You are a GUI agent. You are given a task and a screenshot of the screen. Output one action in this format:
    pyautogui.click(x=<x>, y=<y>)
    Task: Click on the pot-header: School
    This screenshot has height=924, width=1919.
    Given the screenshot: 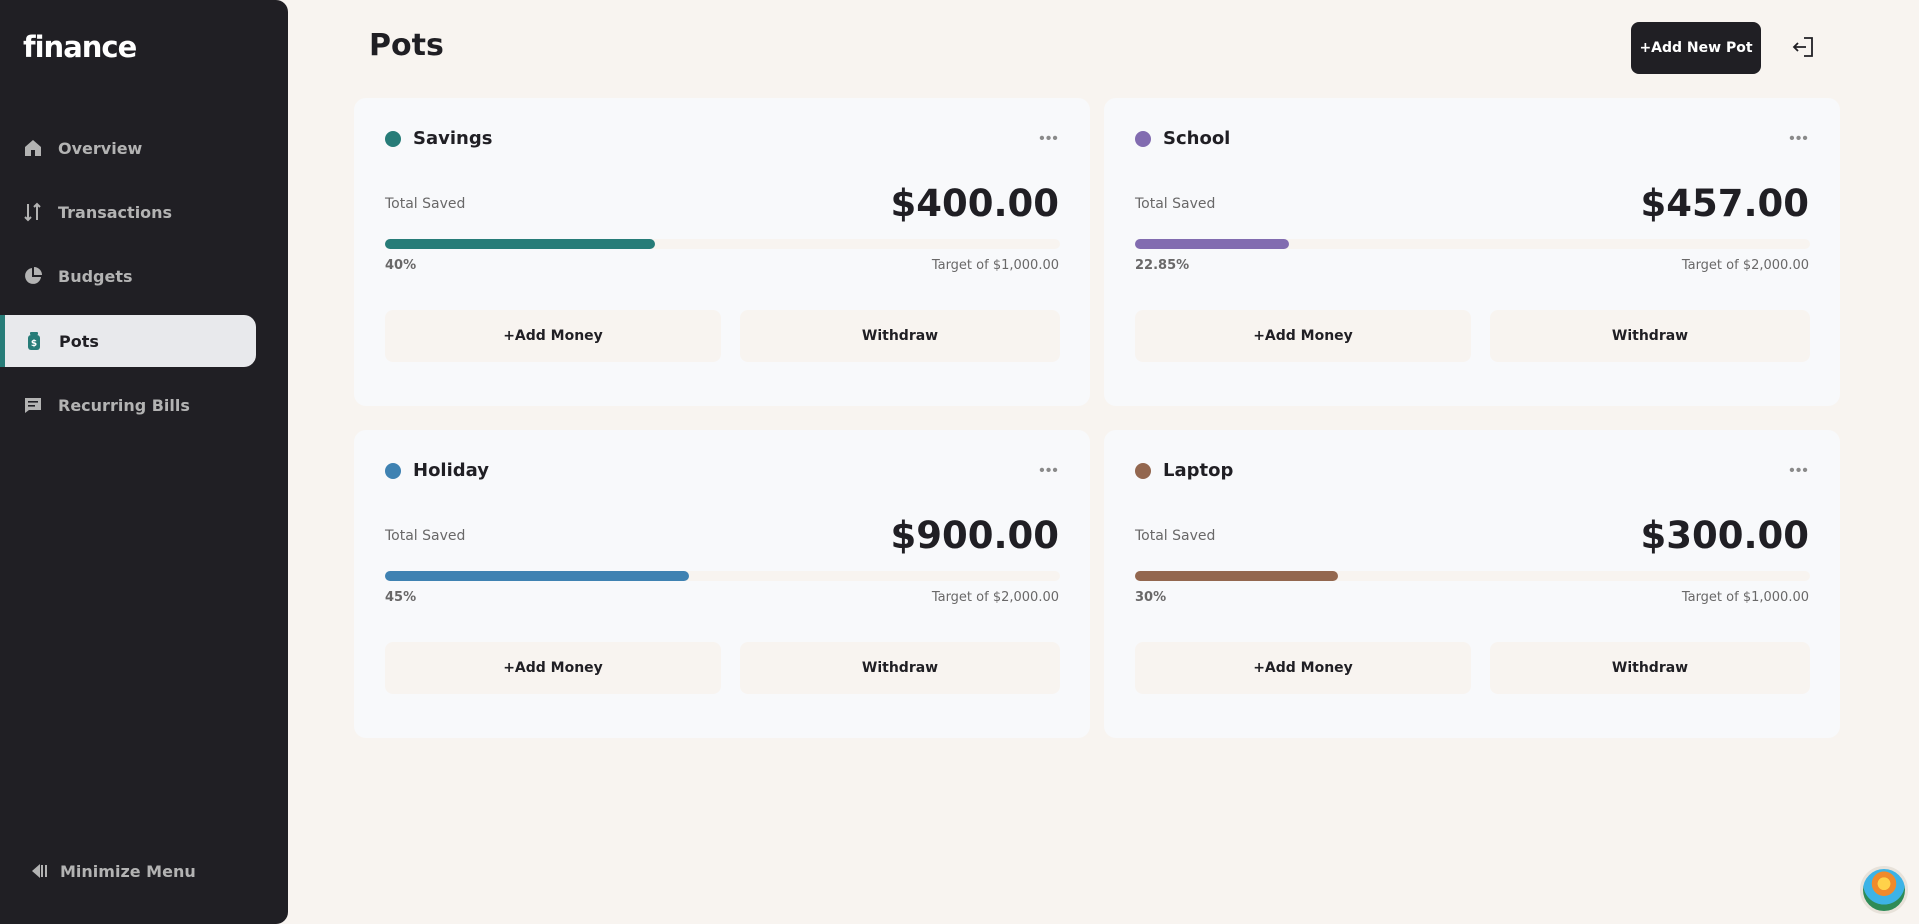 What is the action you would take?
    pyautogui.click(x=1182, y=138)
    